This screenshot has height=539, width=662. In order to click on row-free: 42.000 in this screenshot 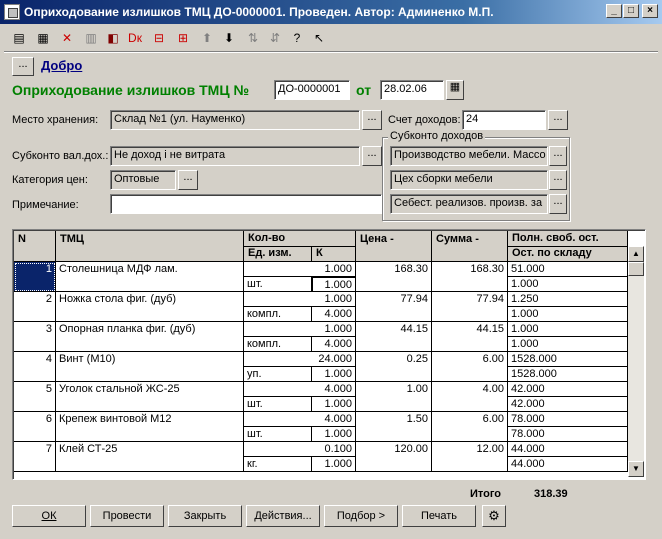, I will do `click(568, 389)`.